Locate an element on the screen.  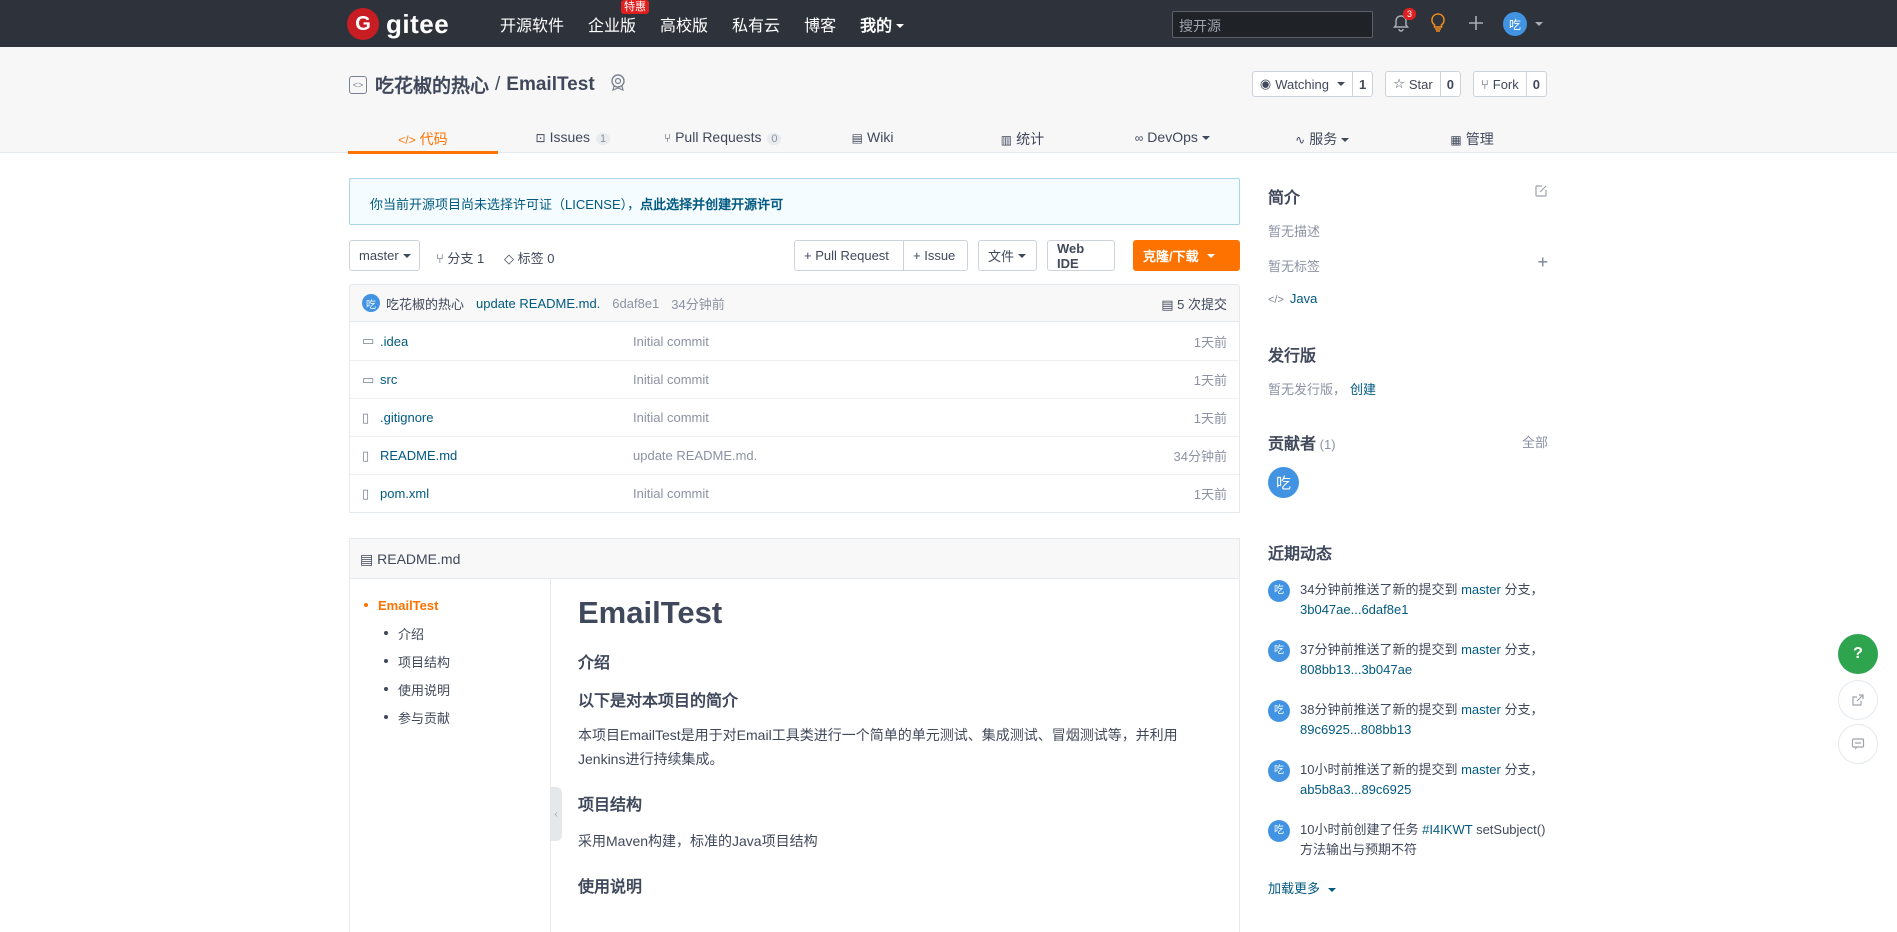
lightbulb-icon is located at coordinates (1438, 23).